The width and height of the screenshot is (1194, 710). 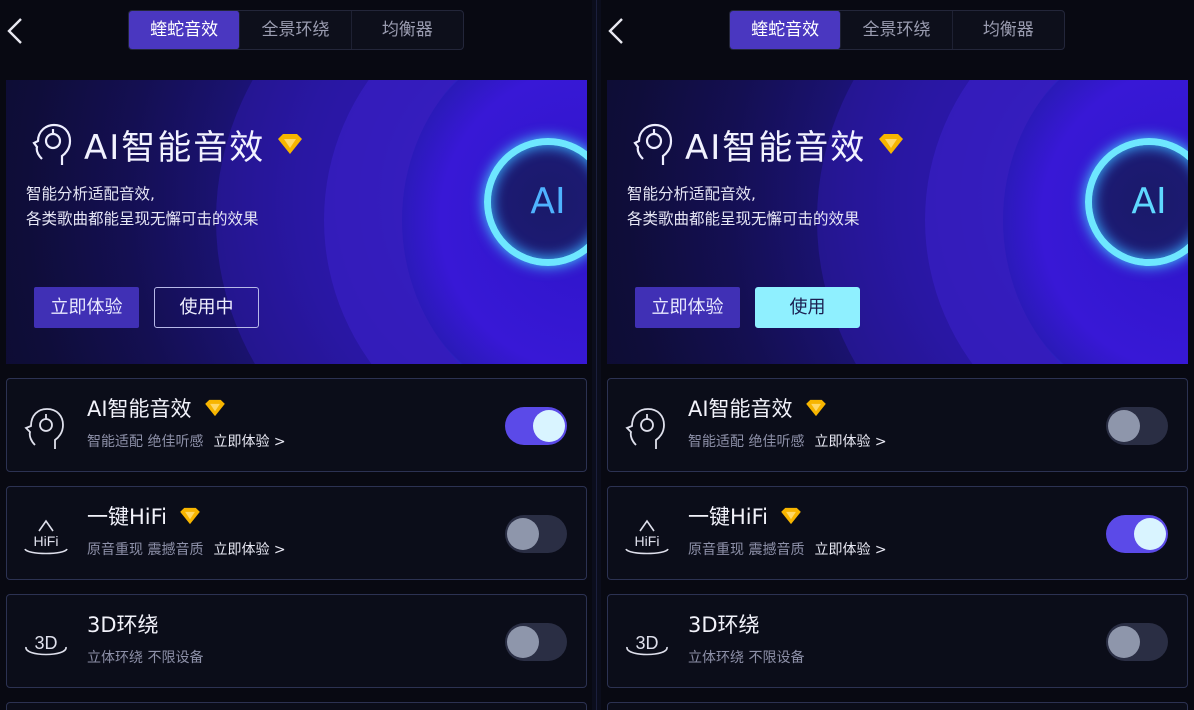 I want to click on panel-divider, so click(x=596, y=355).